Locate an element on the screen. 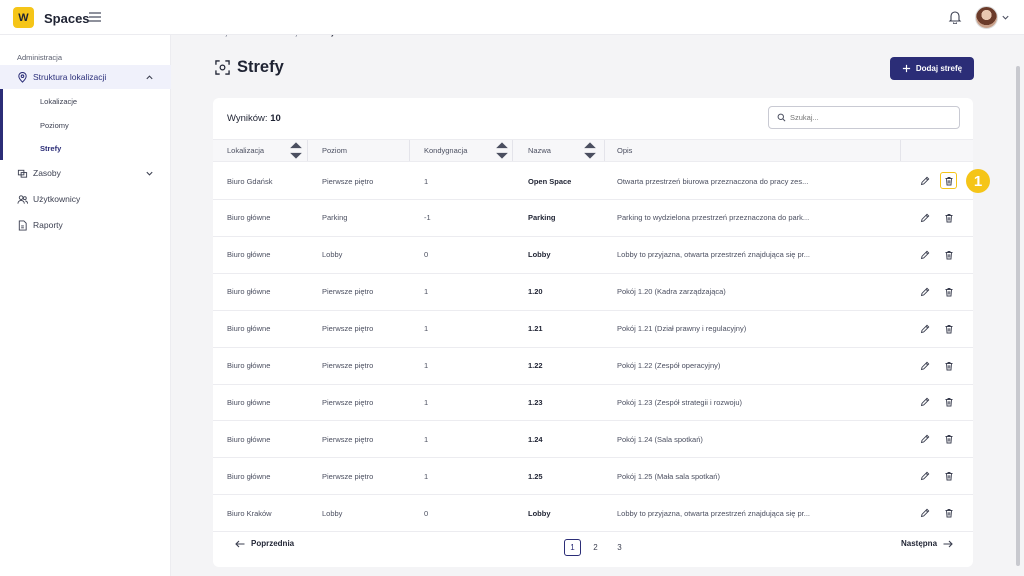 The image size is (1024, 576). sidebar-subitem-locations: Lokalizacje is located at coordinates (58, 101).